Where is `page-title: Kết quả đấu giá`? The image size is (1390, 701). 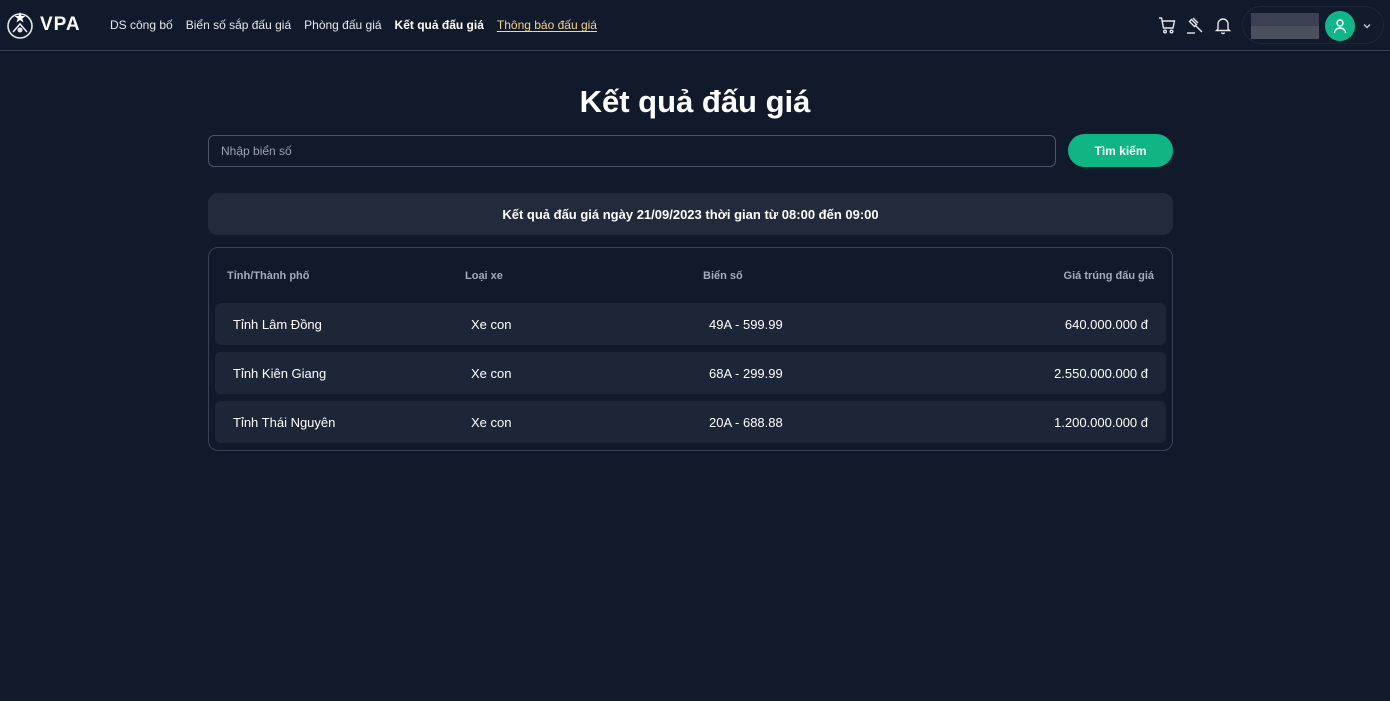
page-title: Kết quả đấu giá is located at coordinates (695, 101).